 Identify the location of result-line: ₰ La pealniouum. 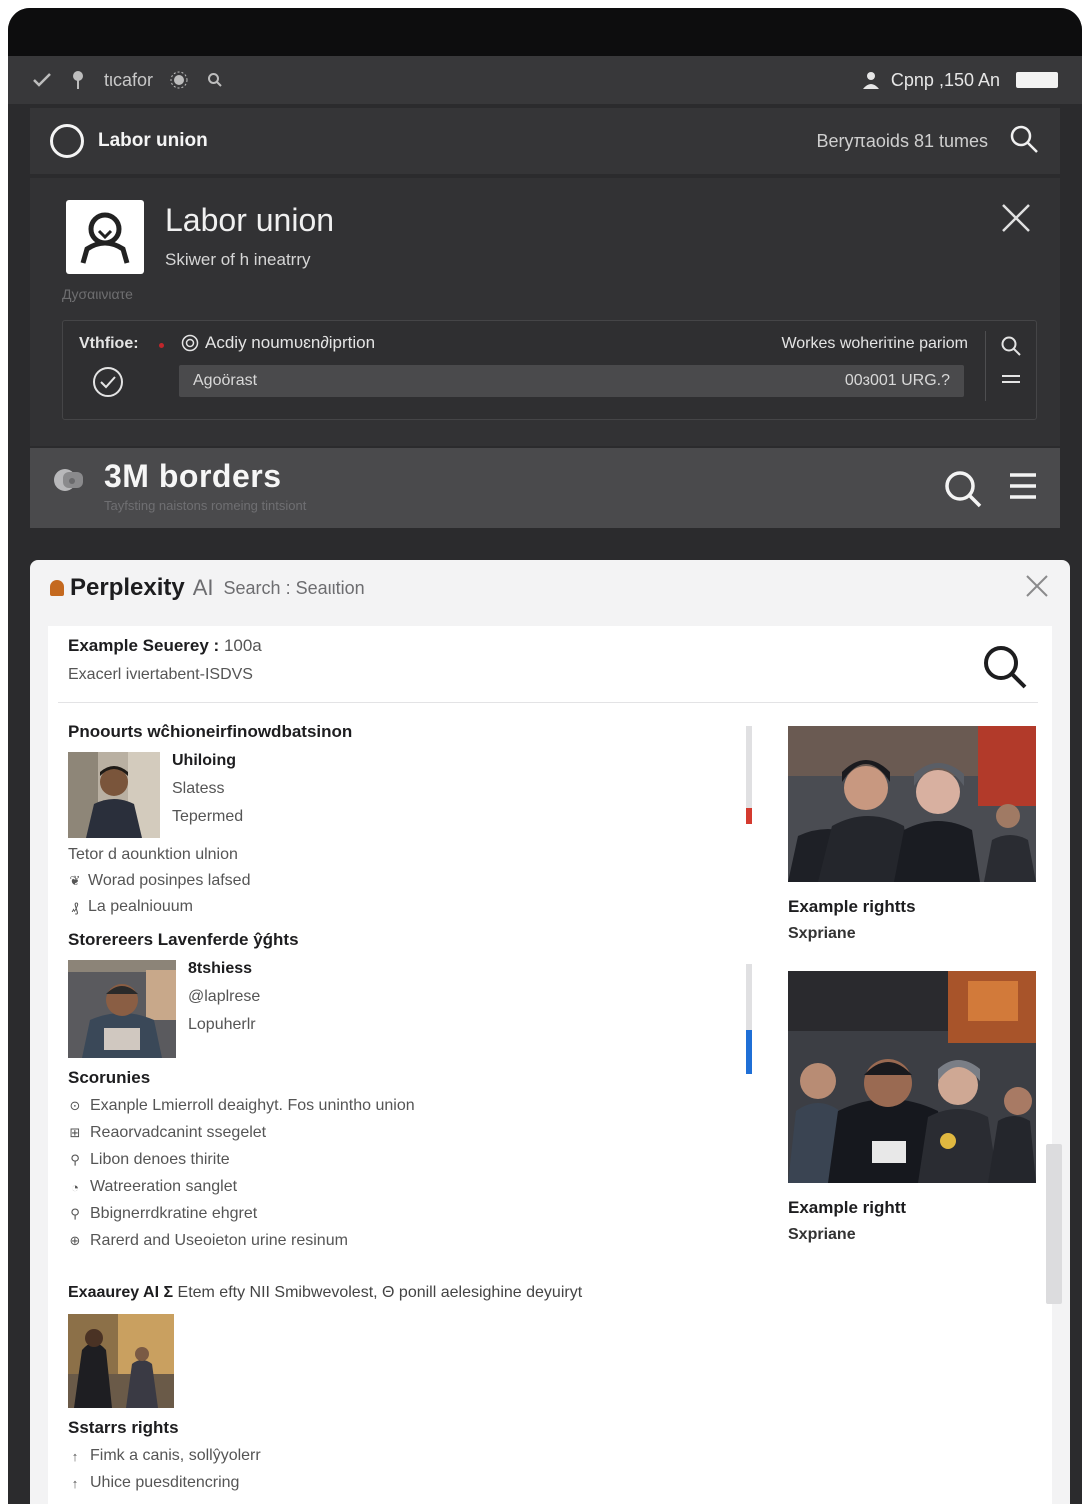
(398, 907).